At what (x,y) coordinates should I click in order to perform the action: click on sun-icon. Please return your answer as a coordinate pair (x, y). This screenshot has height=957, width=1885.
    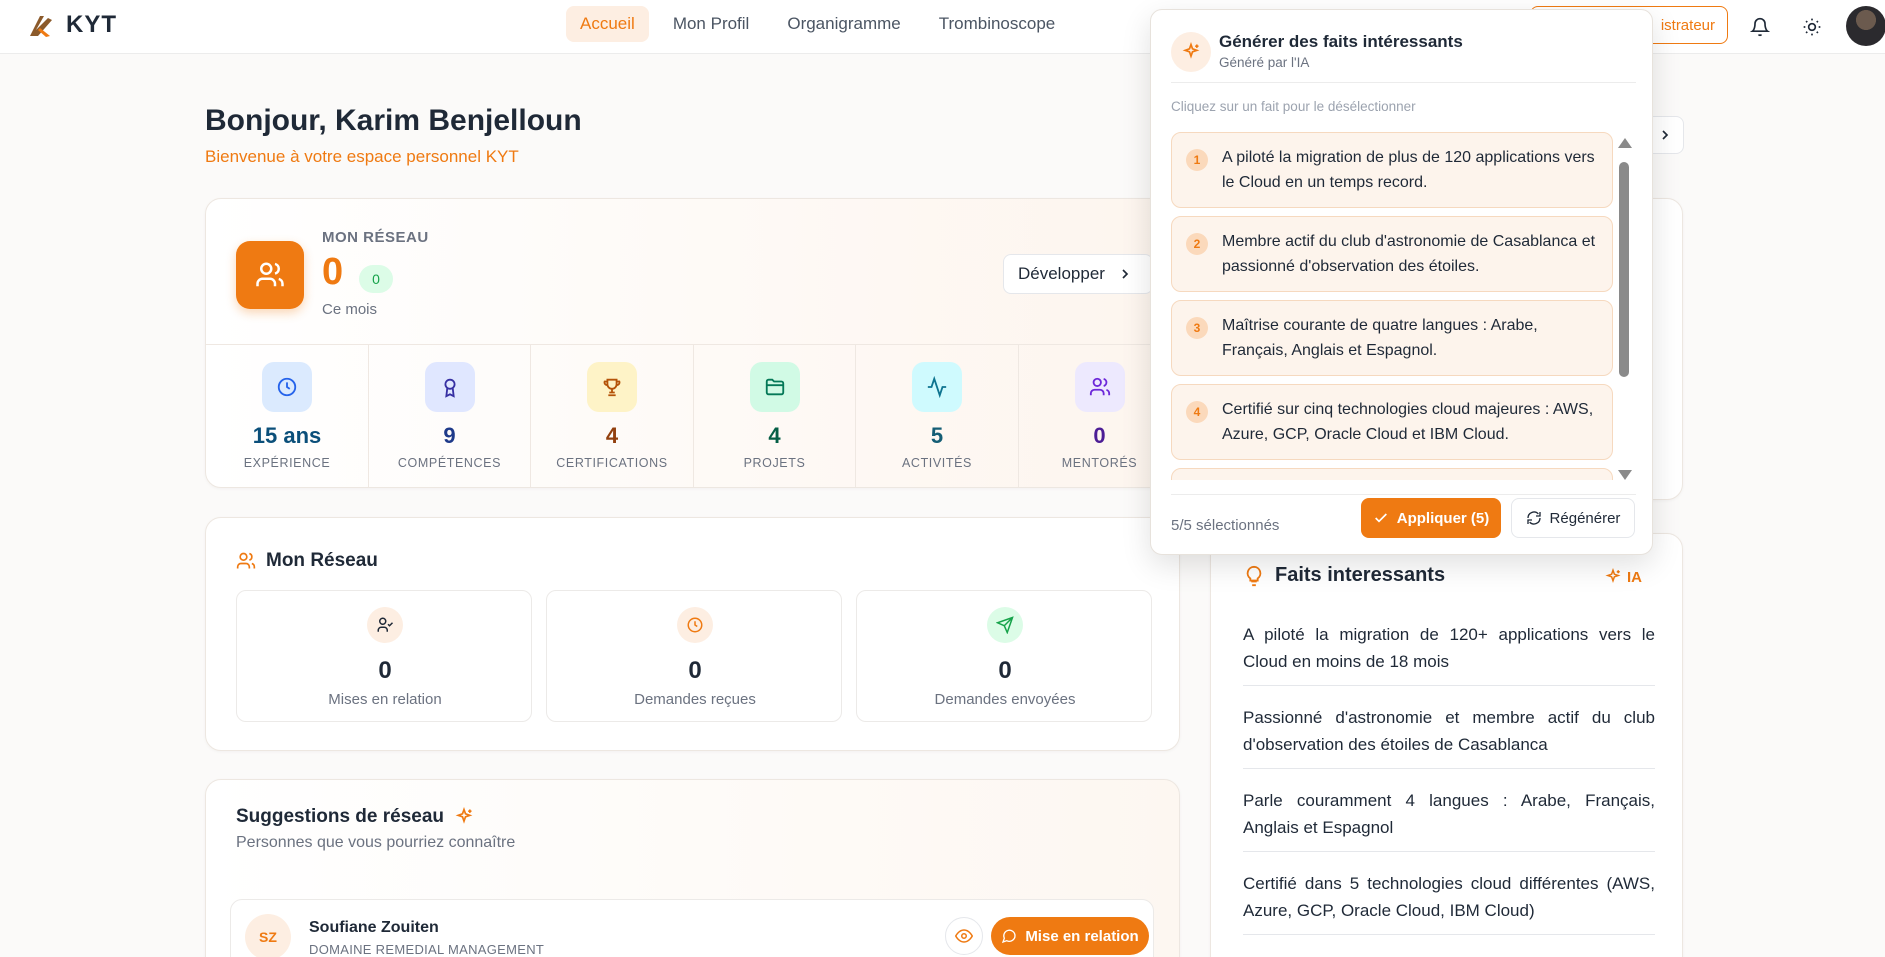
    Looking at the image, I should click on (1812, 27).